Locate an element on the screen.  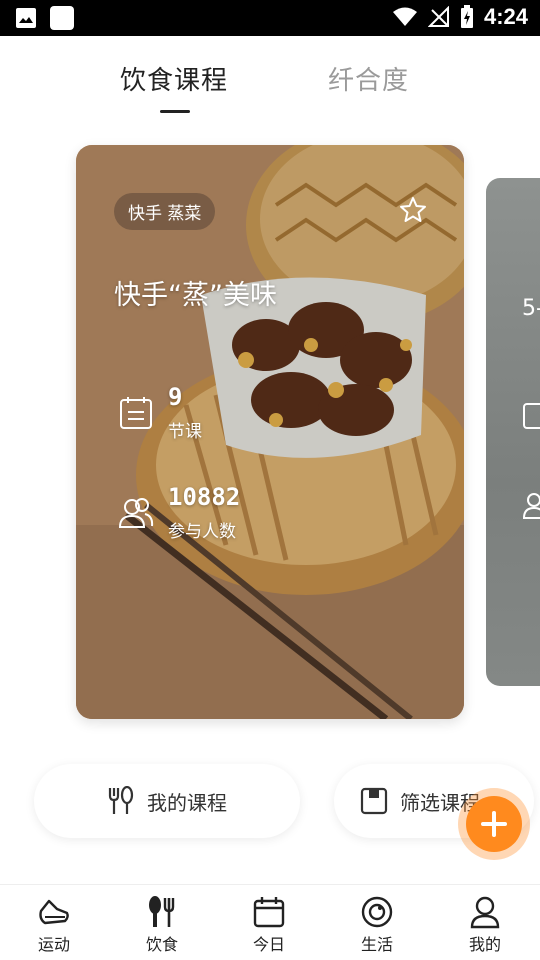
app-notification-icon is located at coordinates (62, 18).